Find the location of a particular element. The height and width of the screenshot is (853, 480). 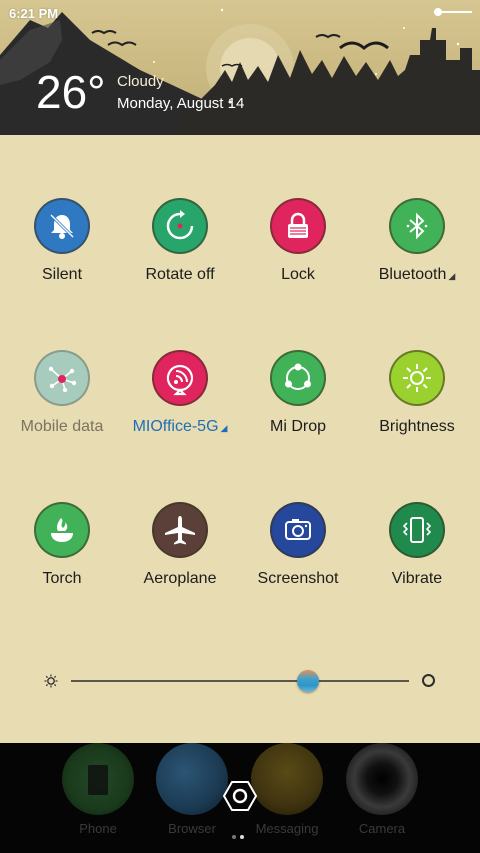

browser-app-icon is located at coordinates (192, 779).